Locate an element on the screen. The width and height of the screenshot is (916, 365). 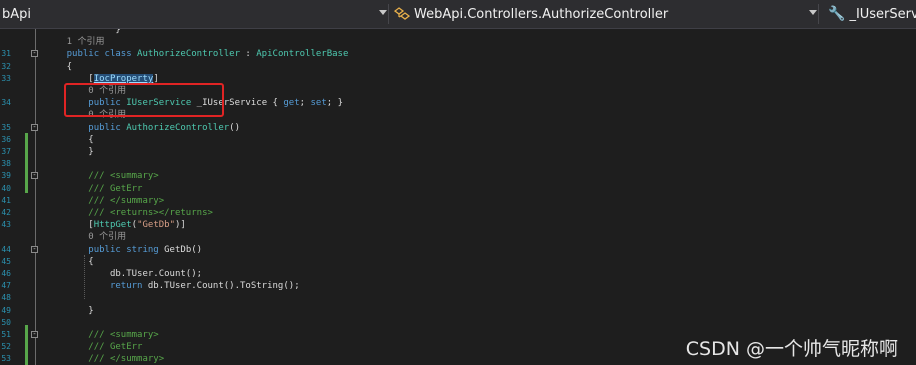
project-name: bApi is located at coordinates (17, 14).